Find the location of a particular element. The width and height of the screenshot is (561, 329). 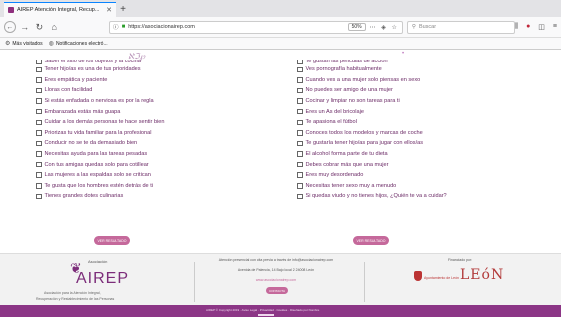

checklist-item-label: Tener hijo/as es una de tus prioridades is located at coordinates (92, 69).